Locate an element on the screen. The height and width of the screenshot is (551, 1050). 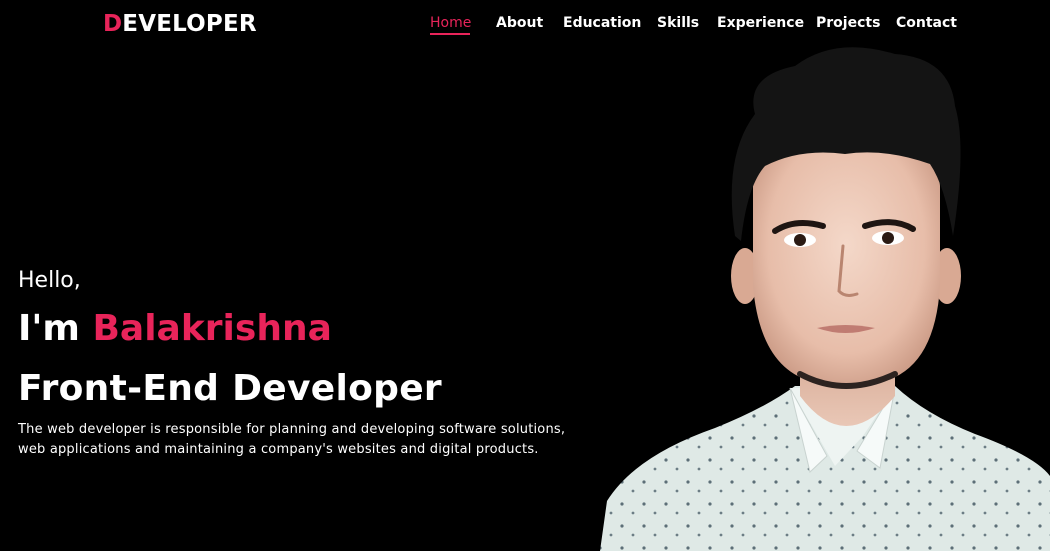
hero-name-line: I'm Balakrishna is located at coordinates (175, 329).